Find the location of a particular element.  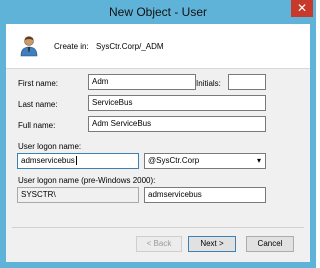

logon-name-label: User logon name: is located at coordinates (50, 146).